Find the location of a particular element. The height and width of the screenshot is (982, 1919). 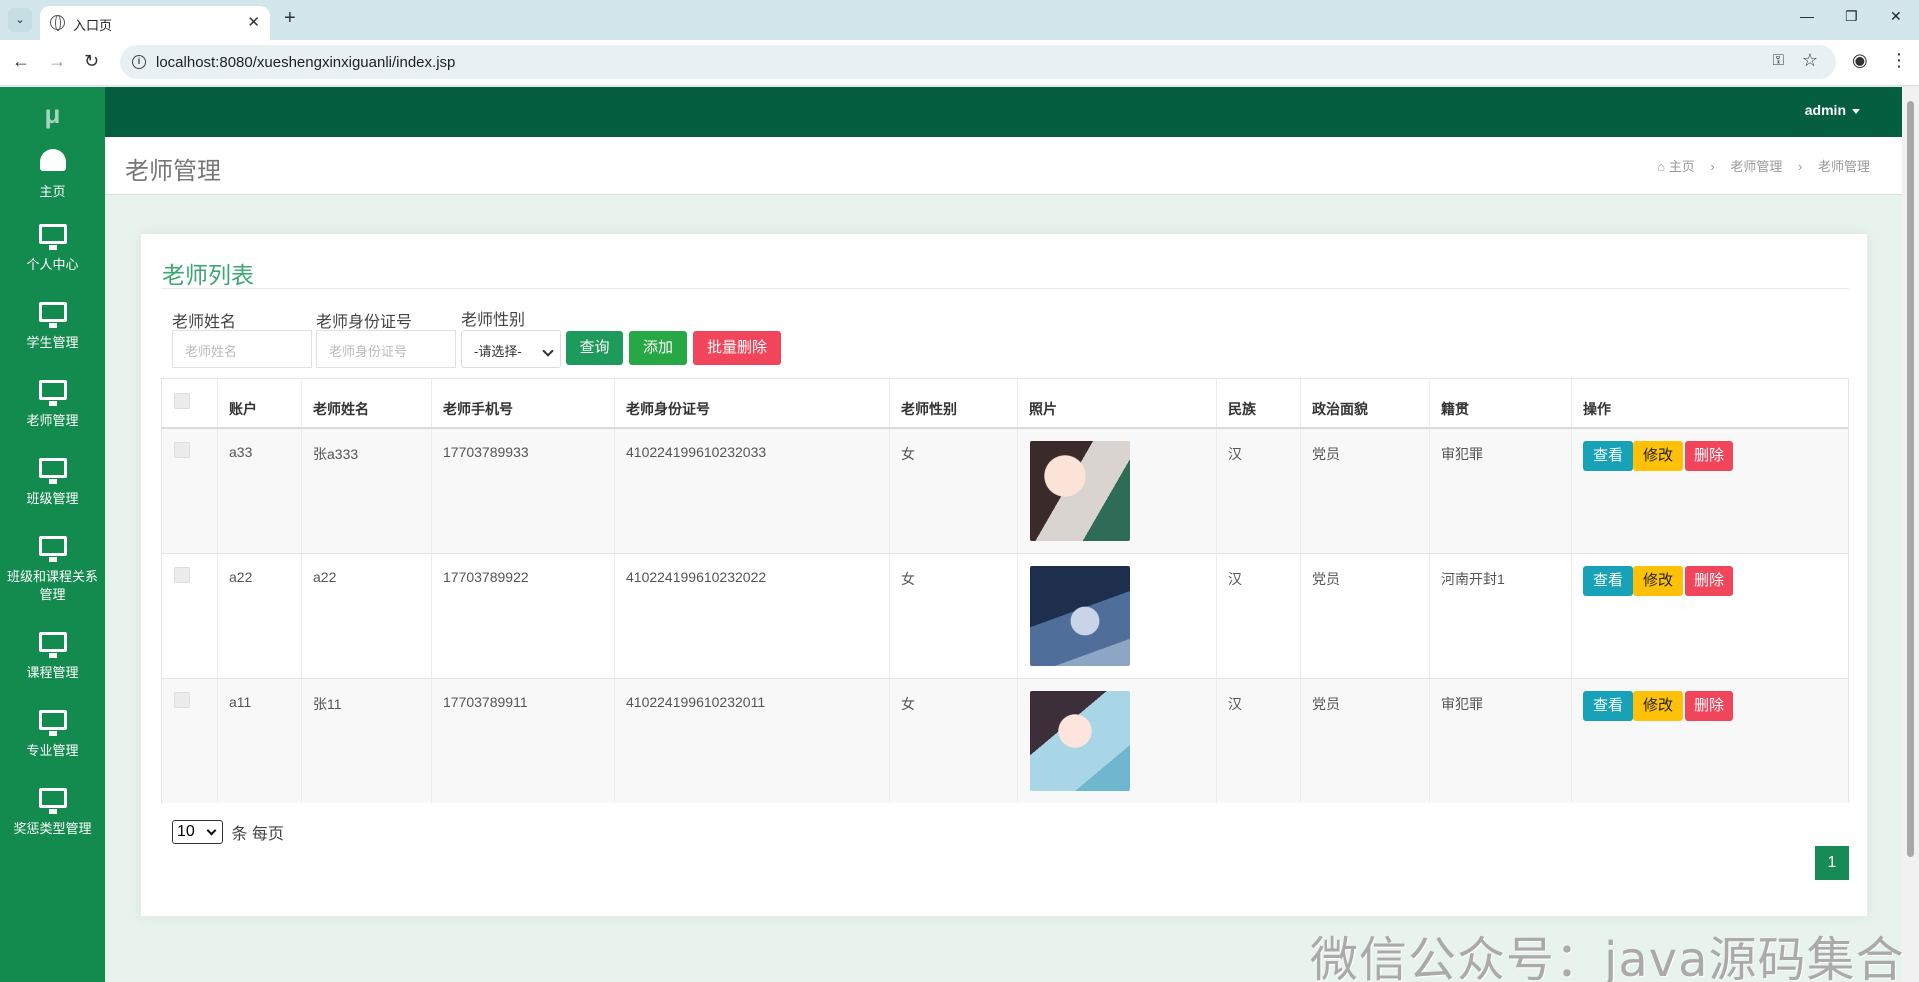

breadcrumb-home: 主页 is located at coordinates (1682, 166).